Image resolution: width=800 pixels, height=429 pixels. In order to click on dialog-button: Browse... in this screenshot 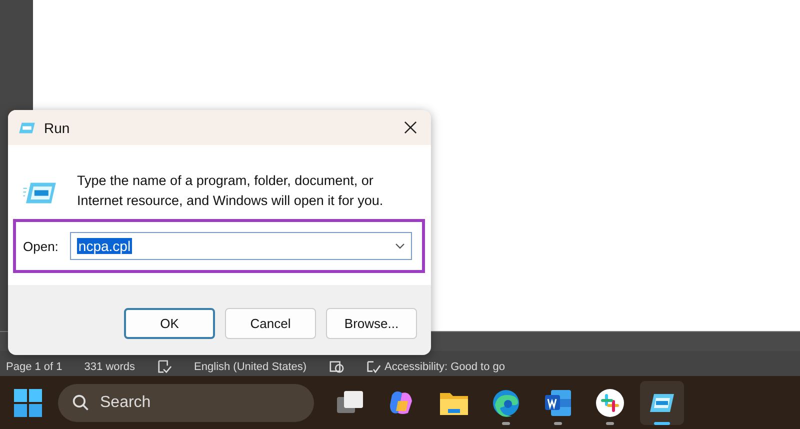, I will do `click(371, 323)`.